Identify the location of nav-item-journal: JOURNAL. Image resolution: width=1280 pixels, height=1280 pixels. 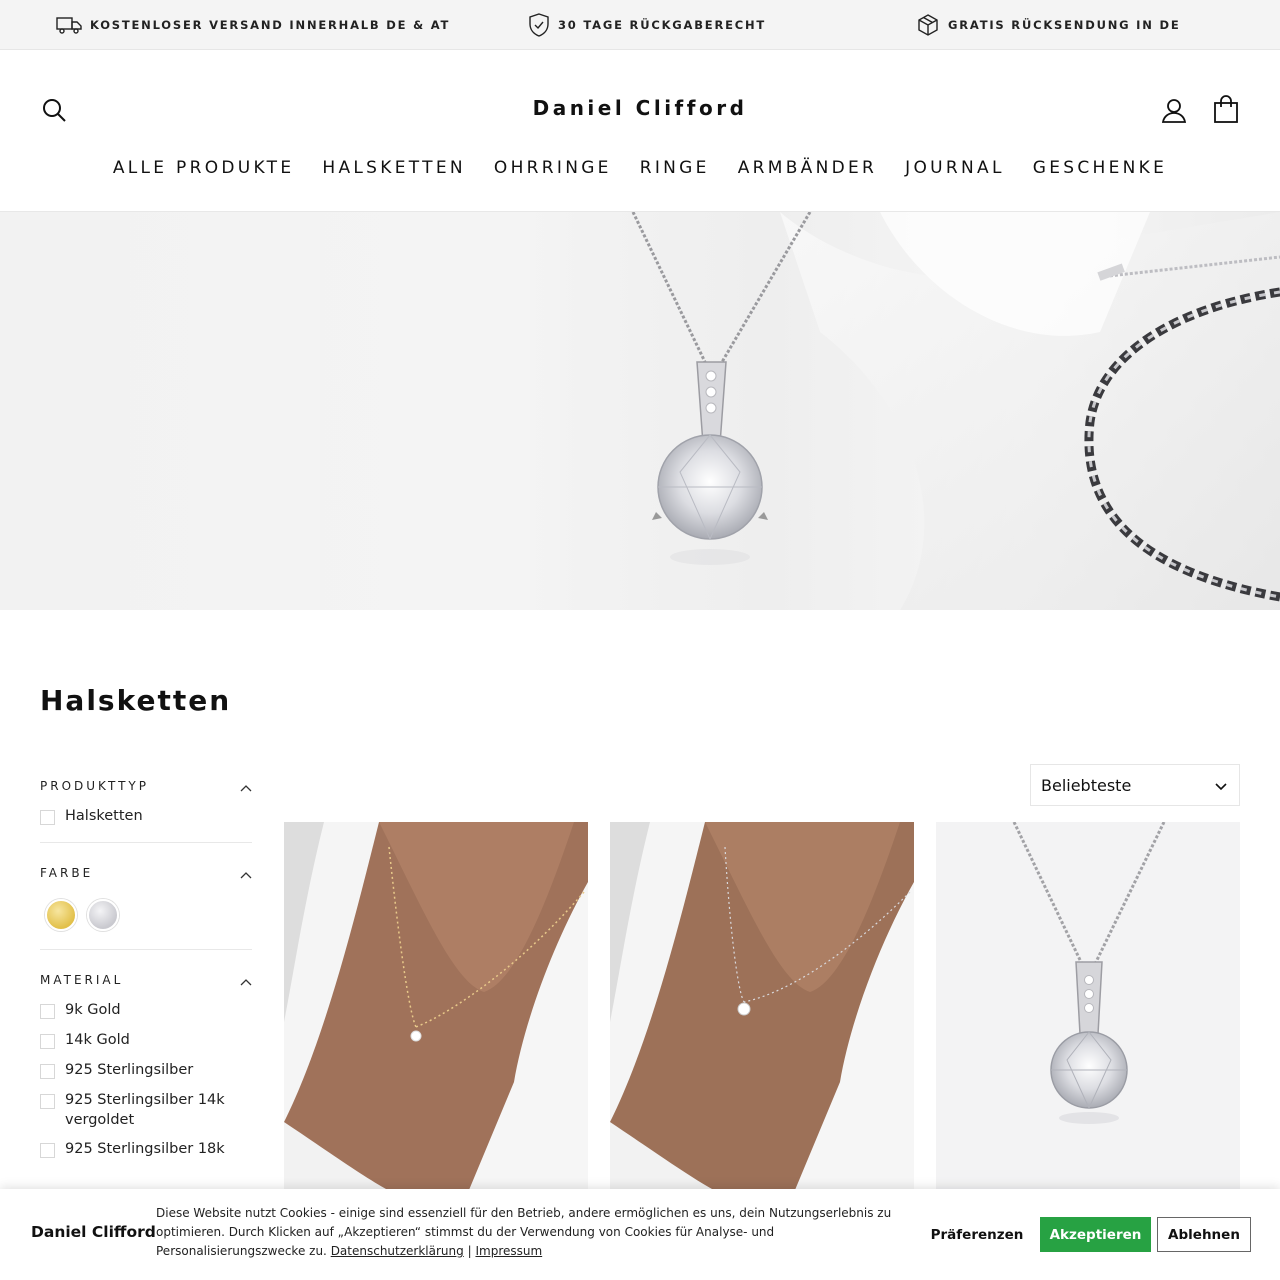
(955, 168).